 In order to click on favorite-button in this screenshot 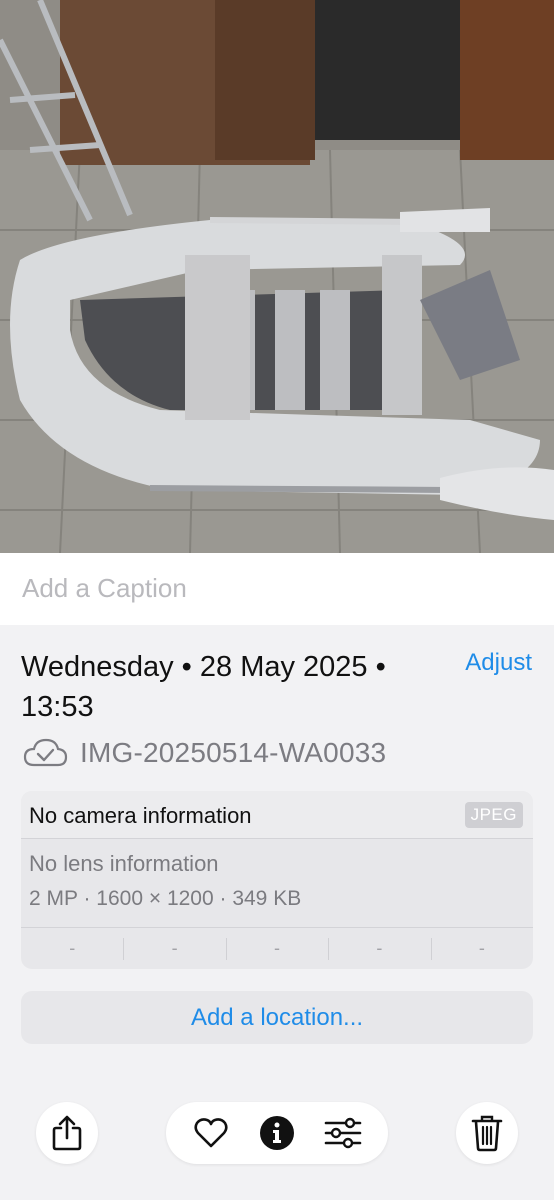, I will do `click(211, 1133)`.